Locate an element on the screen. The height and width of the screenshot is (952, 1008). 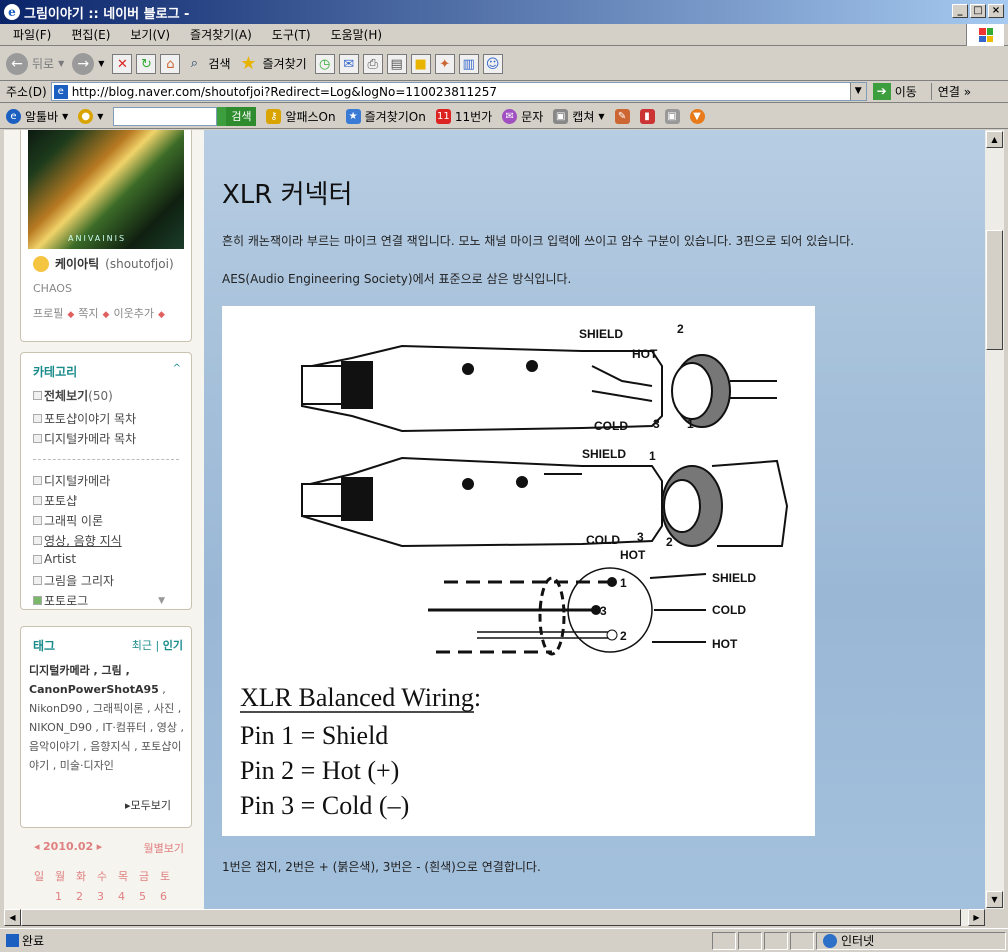
windows-logo-icon is located at coordinates (985, 35).